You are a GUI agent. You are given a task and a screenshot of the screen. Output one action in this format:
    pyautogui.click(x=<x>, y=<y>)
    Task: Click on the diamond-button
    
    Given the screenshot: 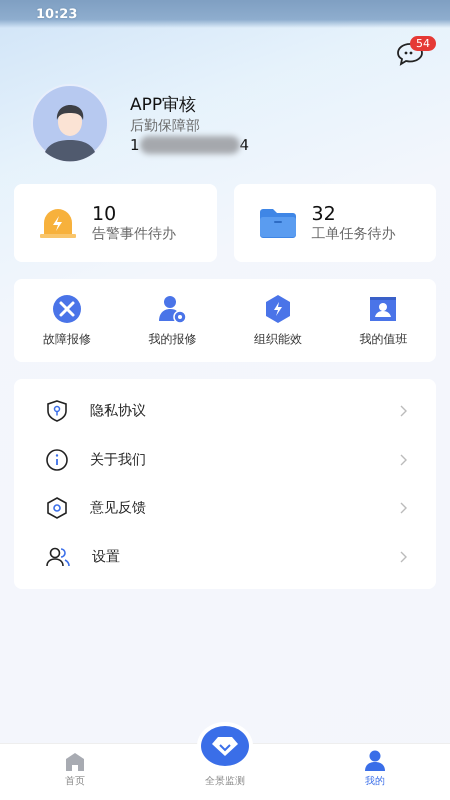 What is the action you would take?
    pyautogui.click(x=225, y=746)
    